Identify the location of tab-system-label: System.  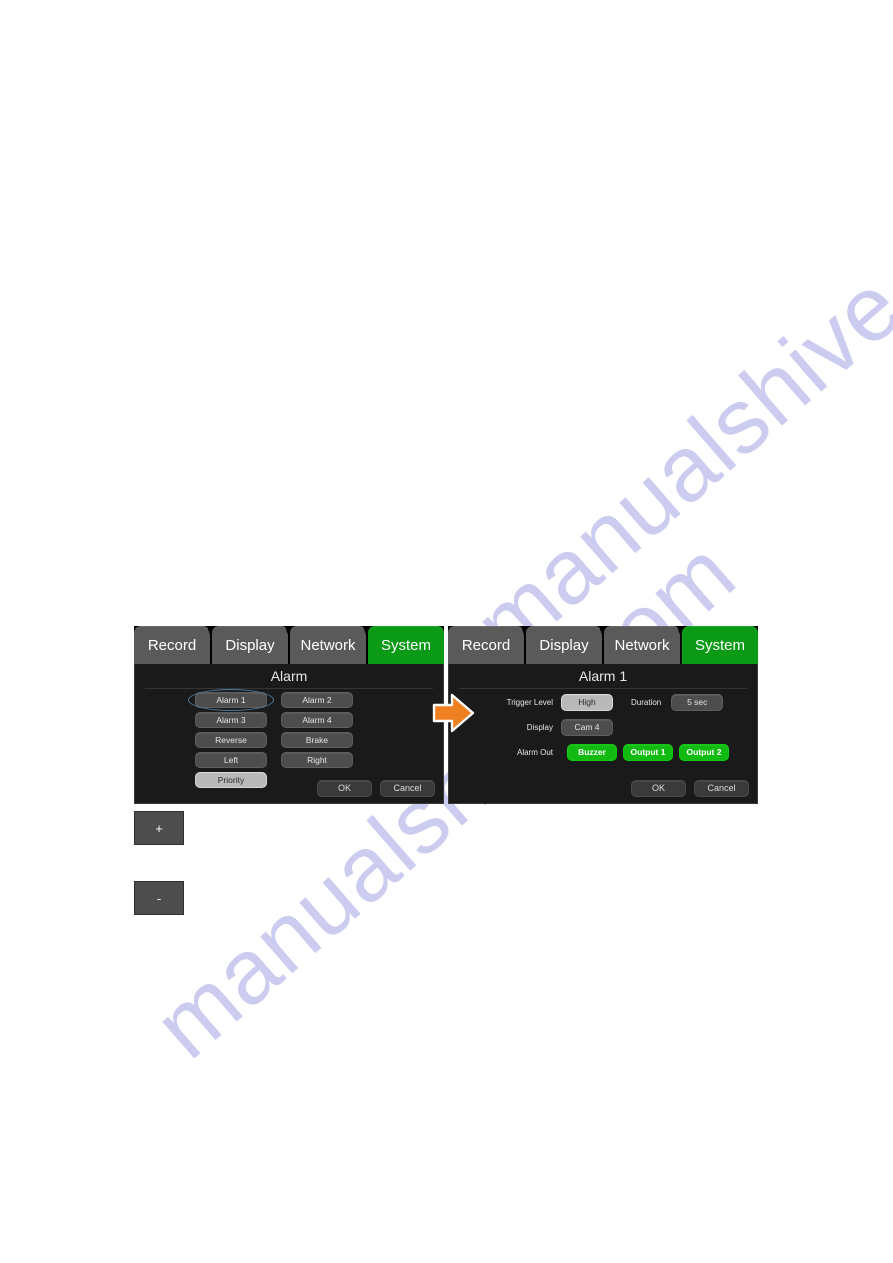
(405, 645).